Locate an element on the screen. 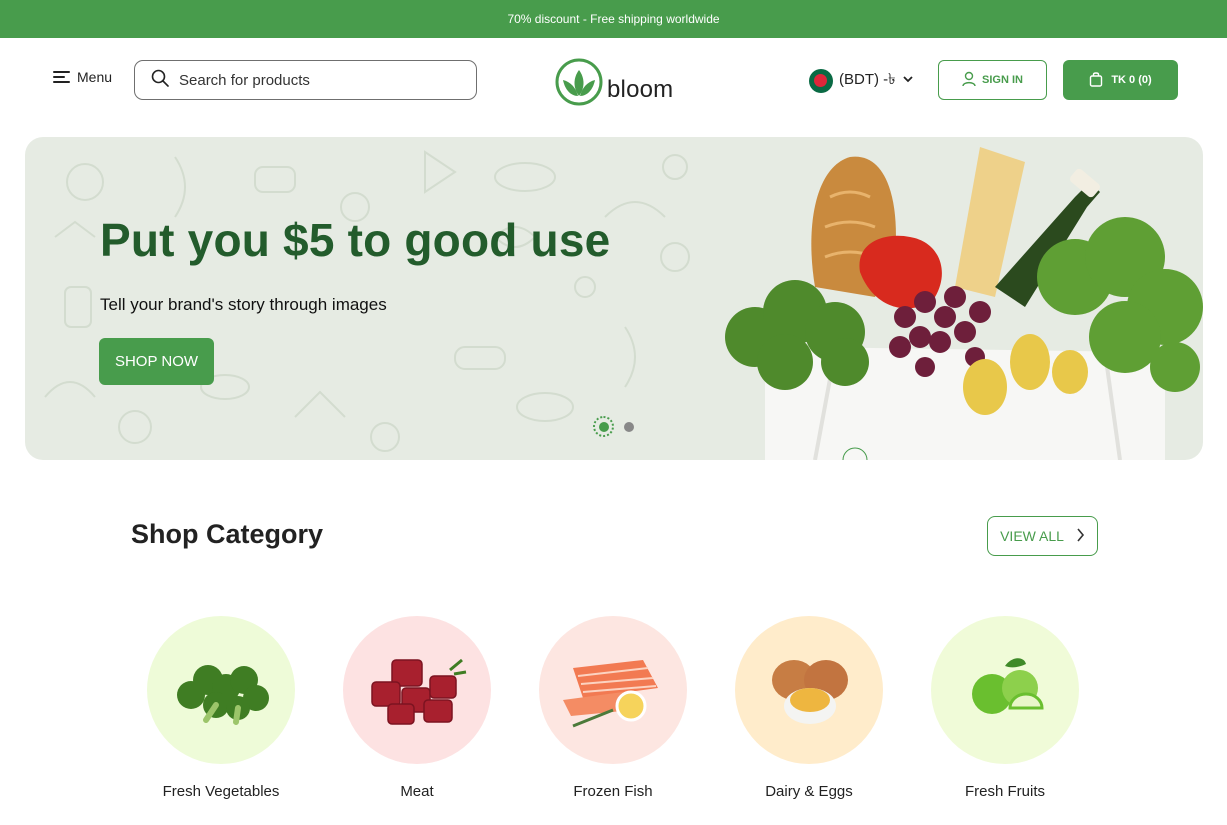  sign-in-label: SIGN IN is located at coordinates (1002, 80).